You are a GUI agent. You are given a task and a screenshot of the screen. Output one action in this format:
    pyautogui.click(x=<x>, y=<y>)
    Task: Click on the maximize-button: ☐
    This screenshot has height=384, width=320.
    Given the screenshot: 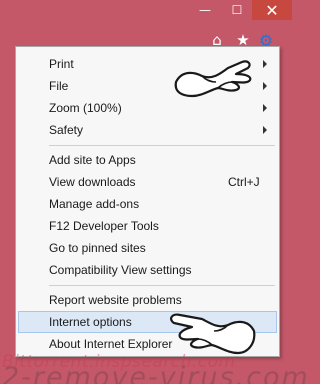 What is the action you would take?
    pyautogui.click(x=237, y=10)
    